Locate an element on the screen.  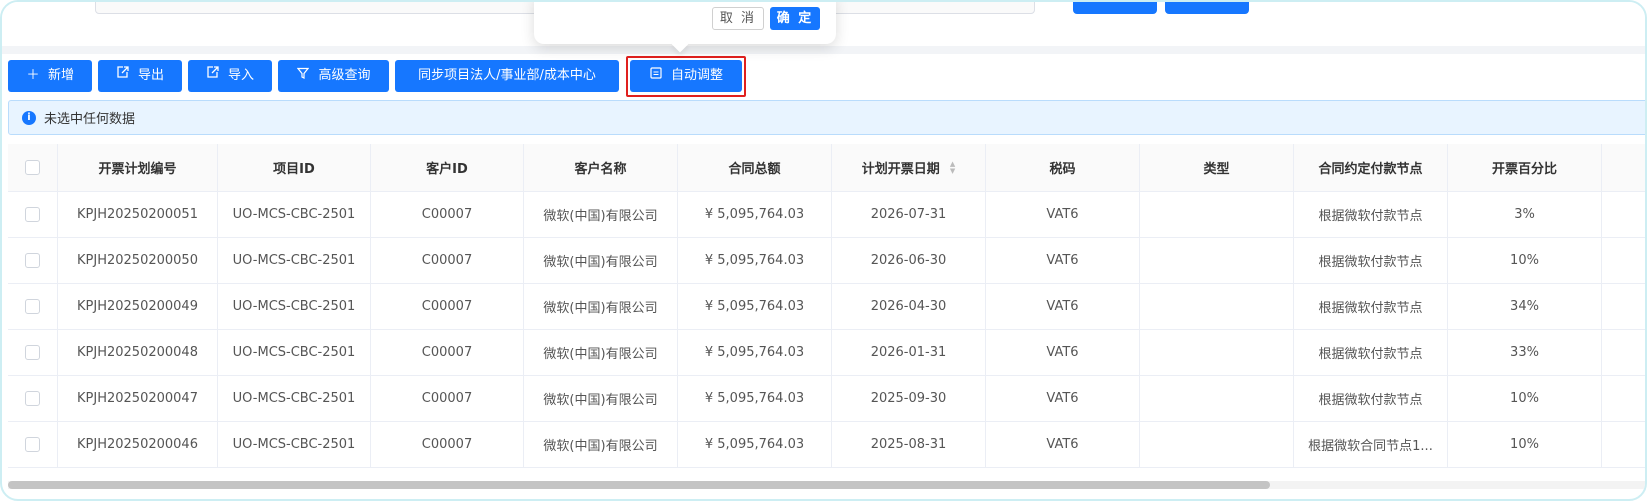
plan-date-cell: 2025-09-30 is located at coordinates (909, 398).